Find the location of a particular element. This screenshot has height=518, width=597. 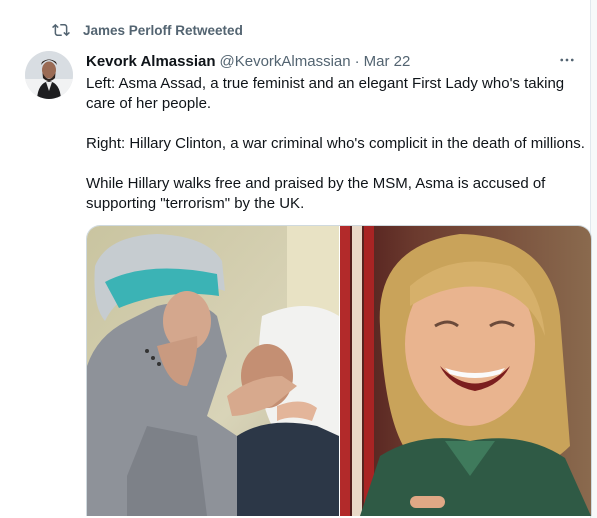

author-name: Kevork Almassian is located at coordinates (151, 61).